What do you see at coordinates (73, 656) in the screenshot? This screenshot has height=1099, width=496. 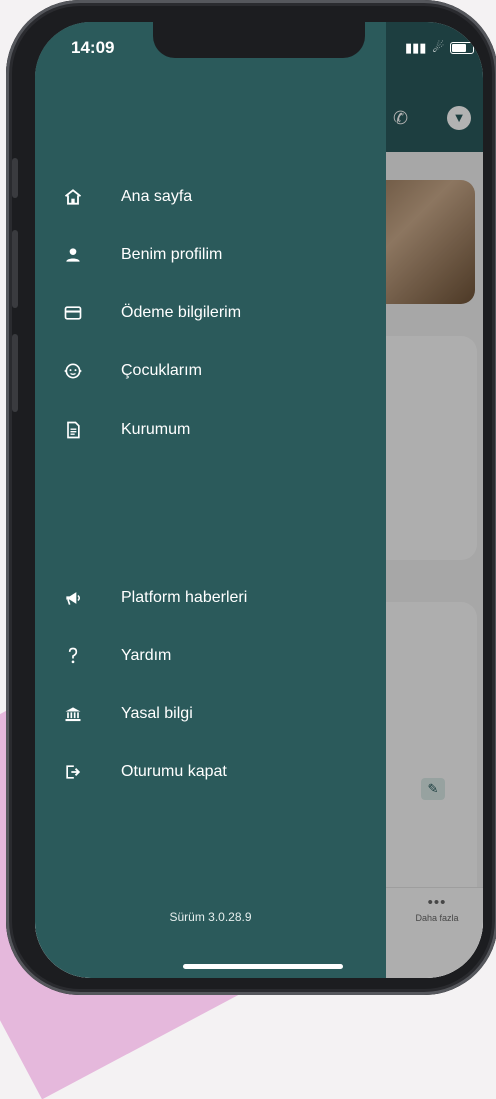 I see `question-icon` at bounding box center [73, 656].